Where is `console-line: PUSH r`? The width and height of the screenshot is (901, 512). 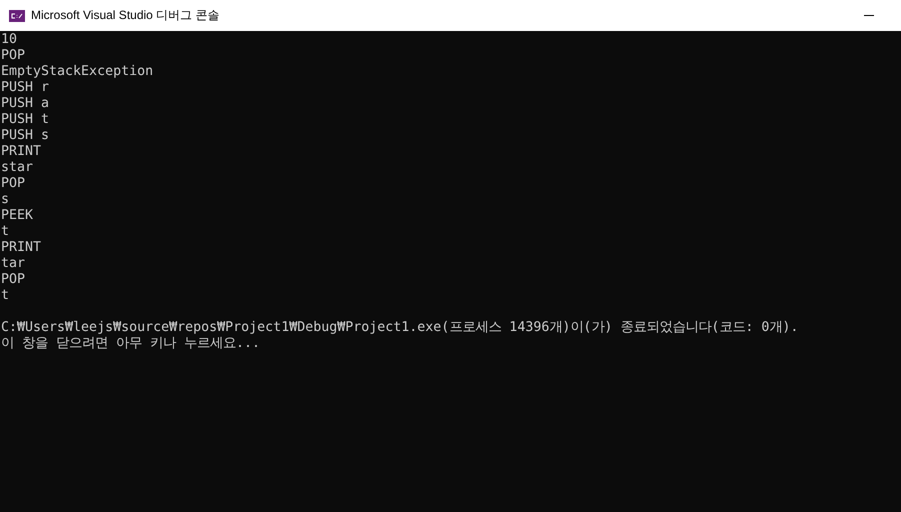 console-line: PUSH r is located at coordinates (25, 88).